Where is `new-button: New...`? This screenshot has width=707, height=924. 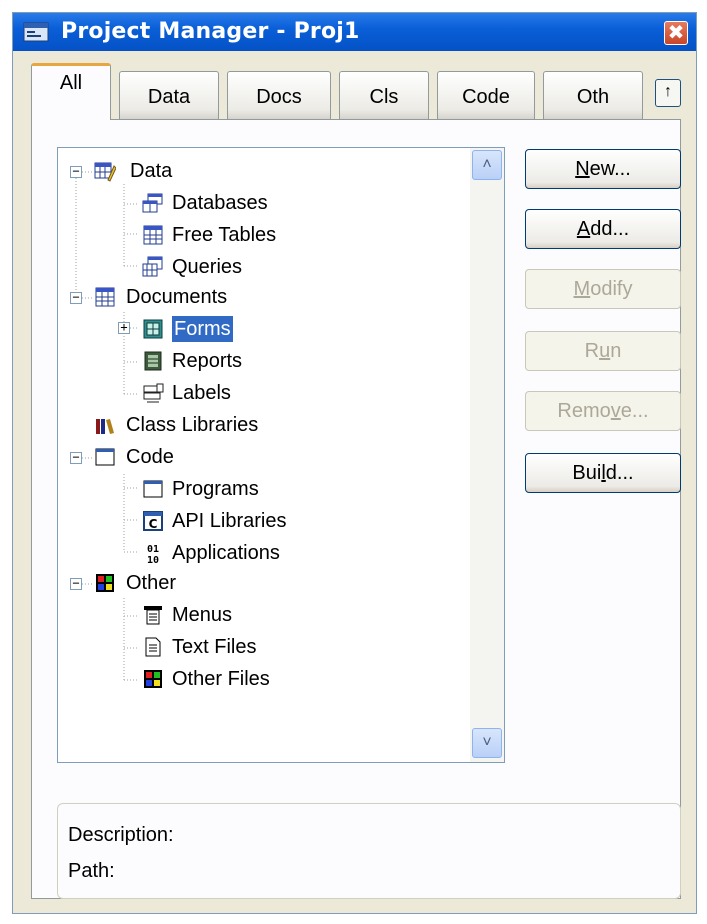
new-button: New... is located at coordinates (603, 169).